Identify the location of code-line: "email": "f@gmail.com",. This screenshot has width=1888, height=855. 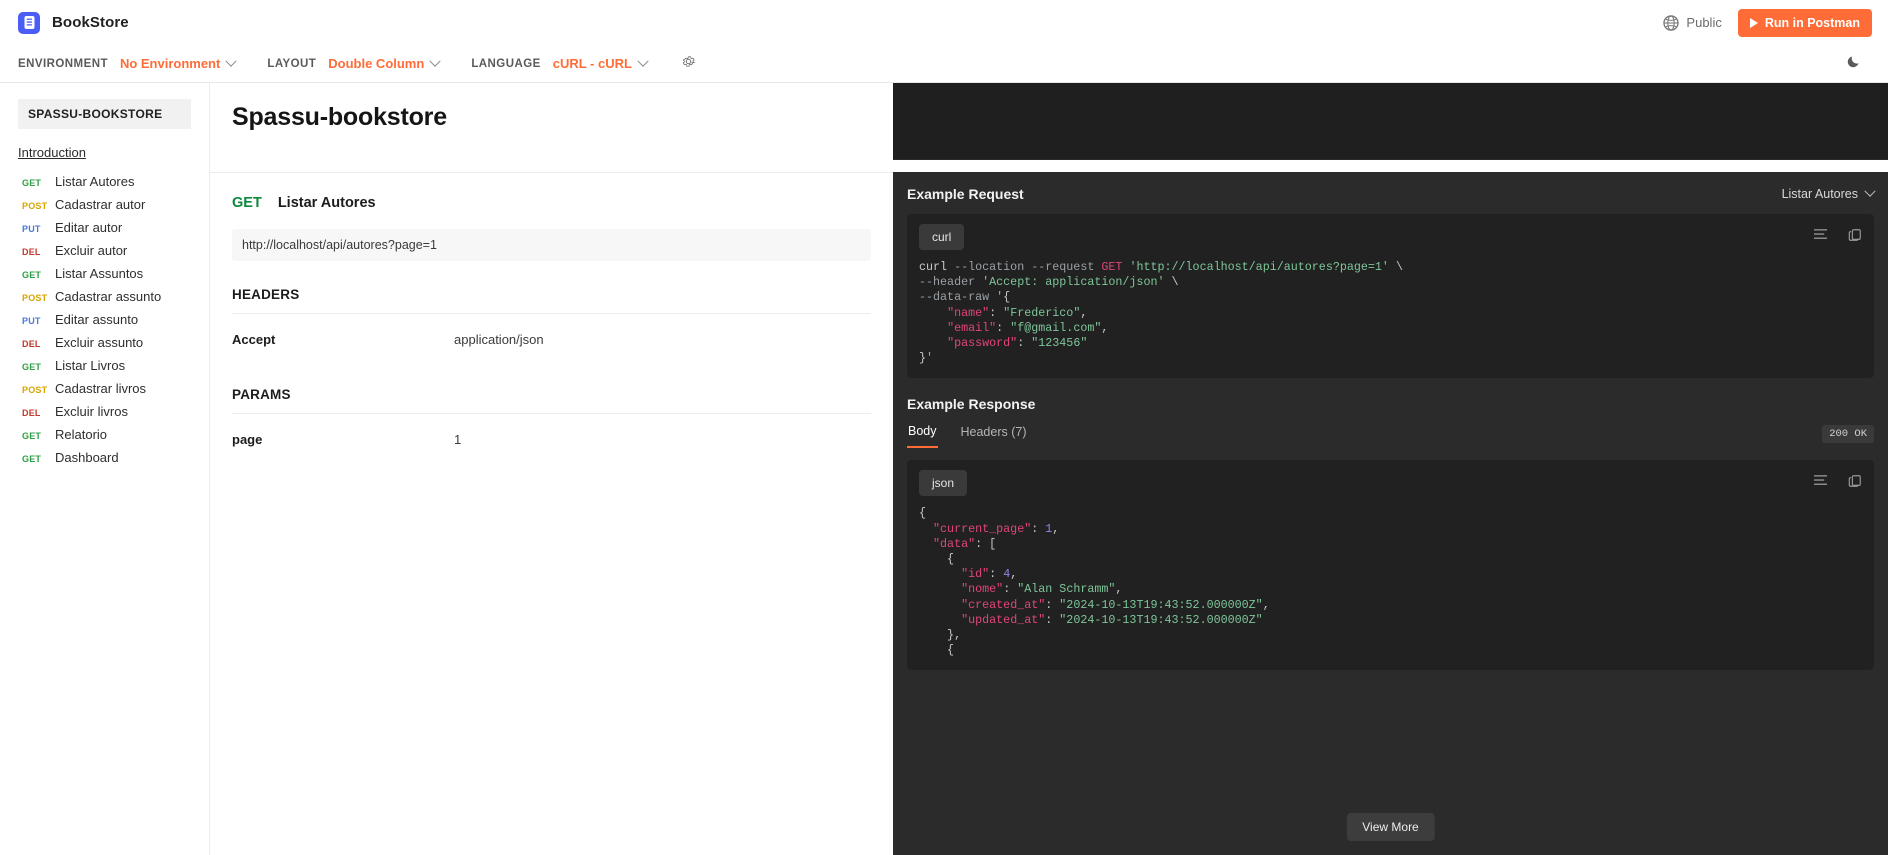
(1390, 328).